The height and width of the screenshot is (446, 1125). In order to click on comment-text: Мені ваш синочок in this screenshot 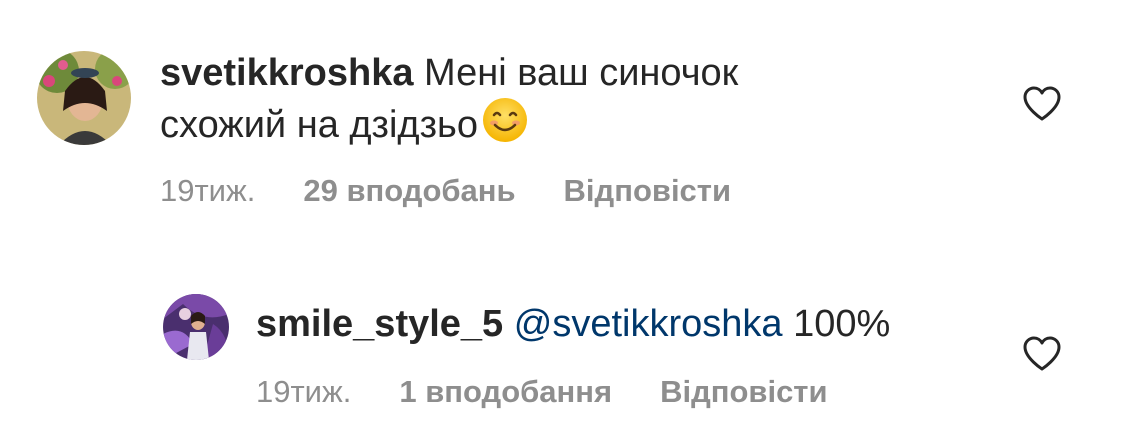, I will do `click(576, 73)`.